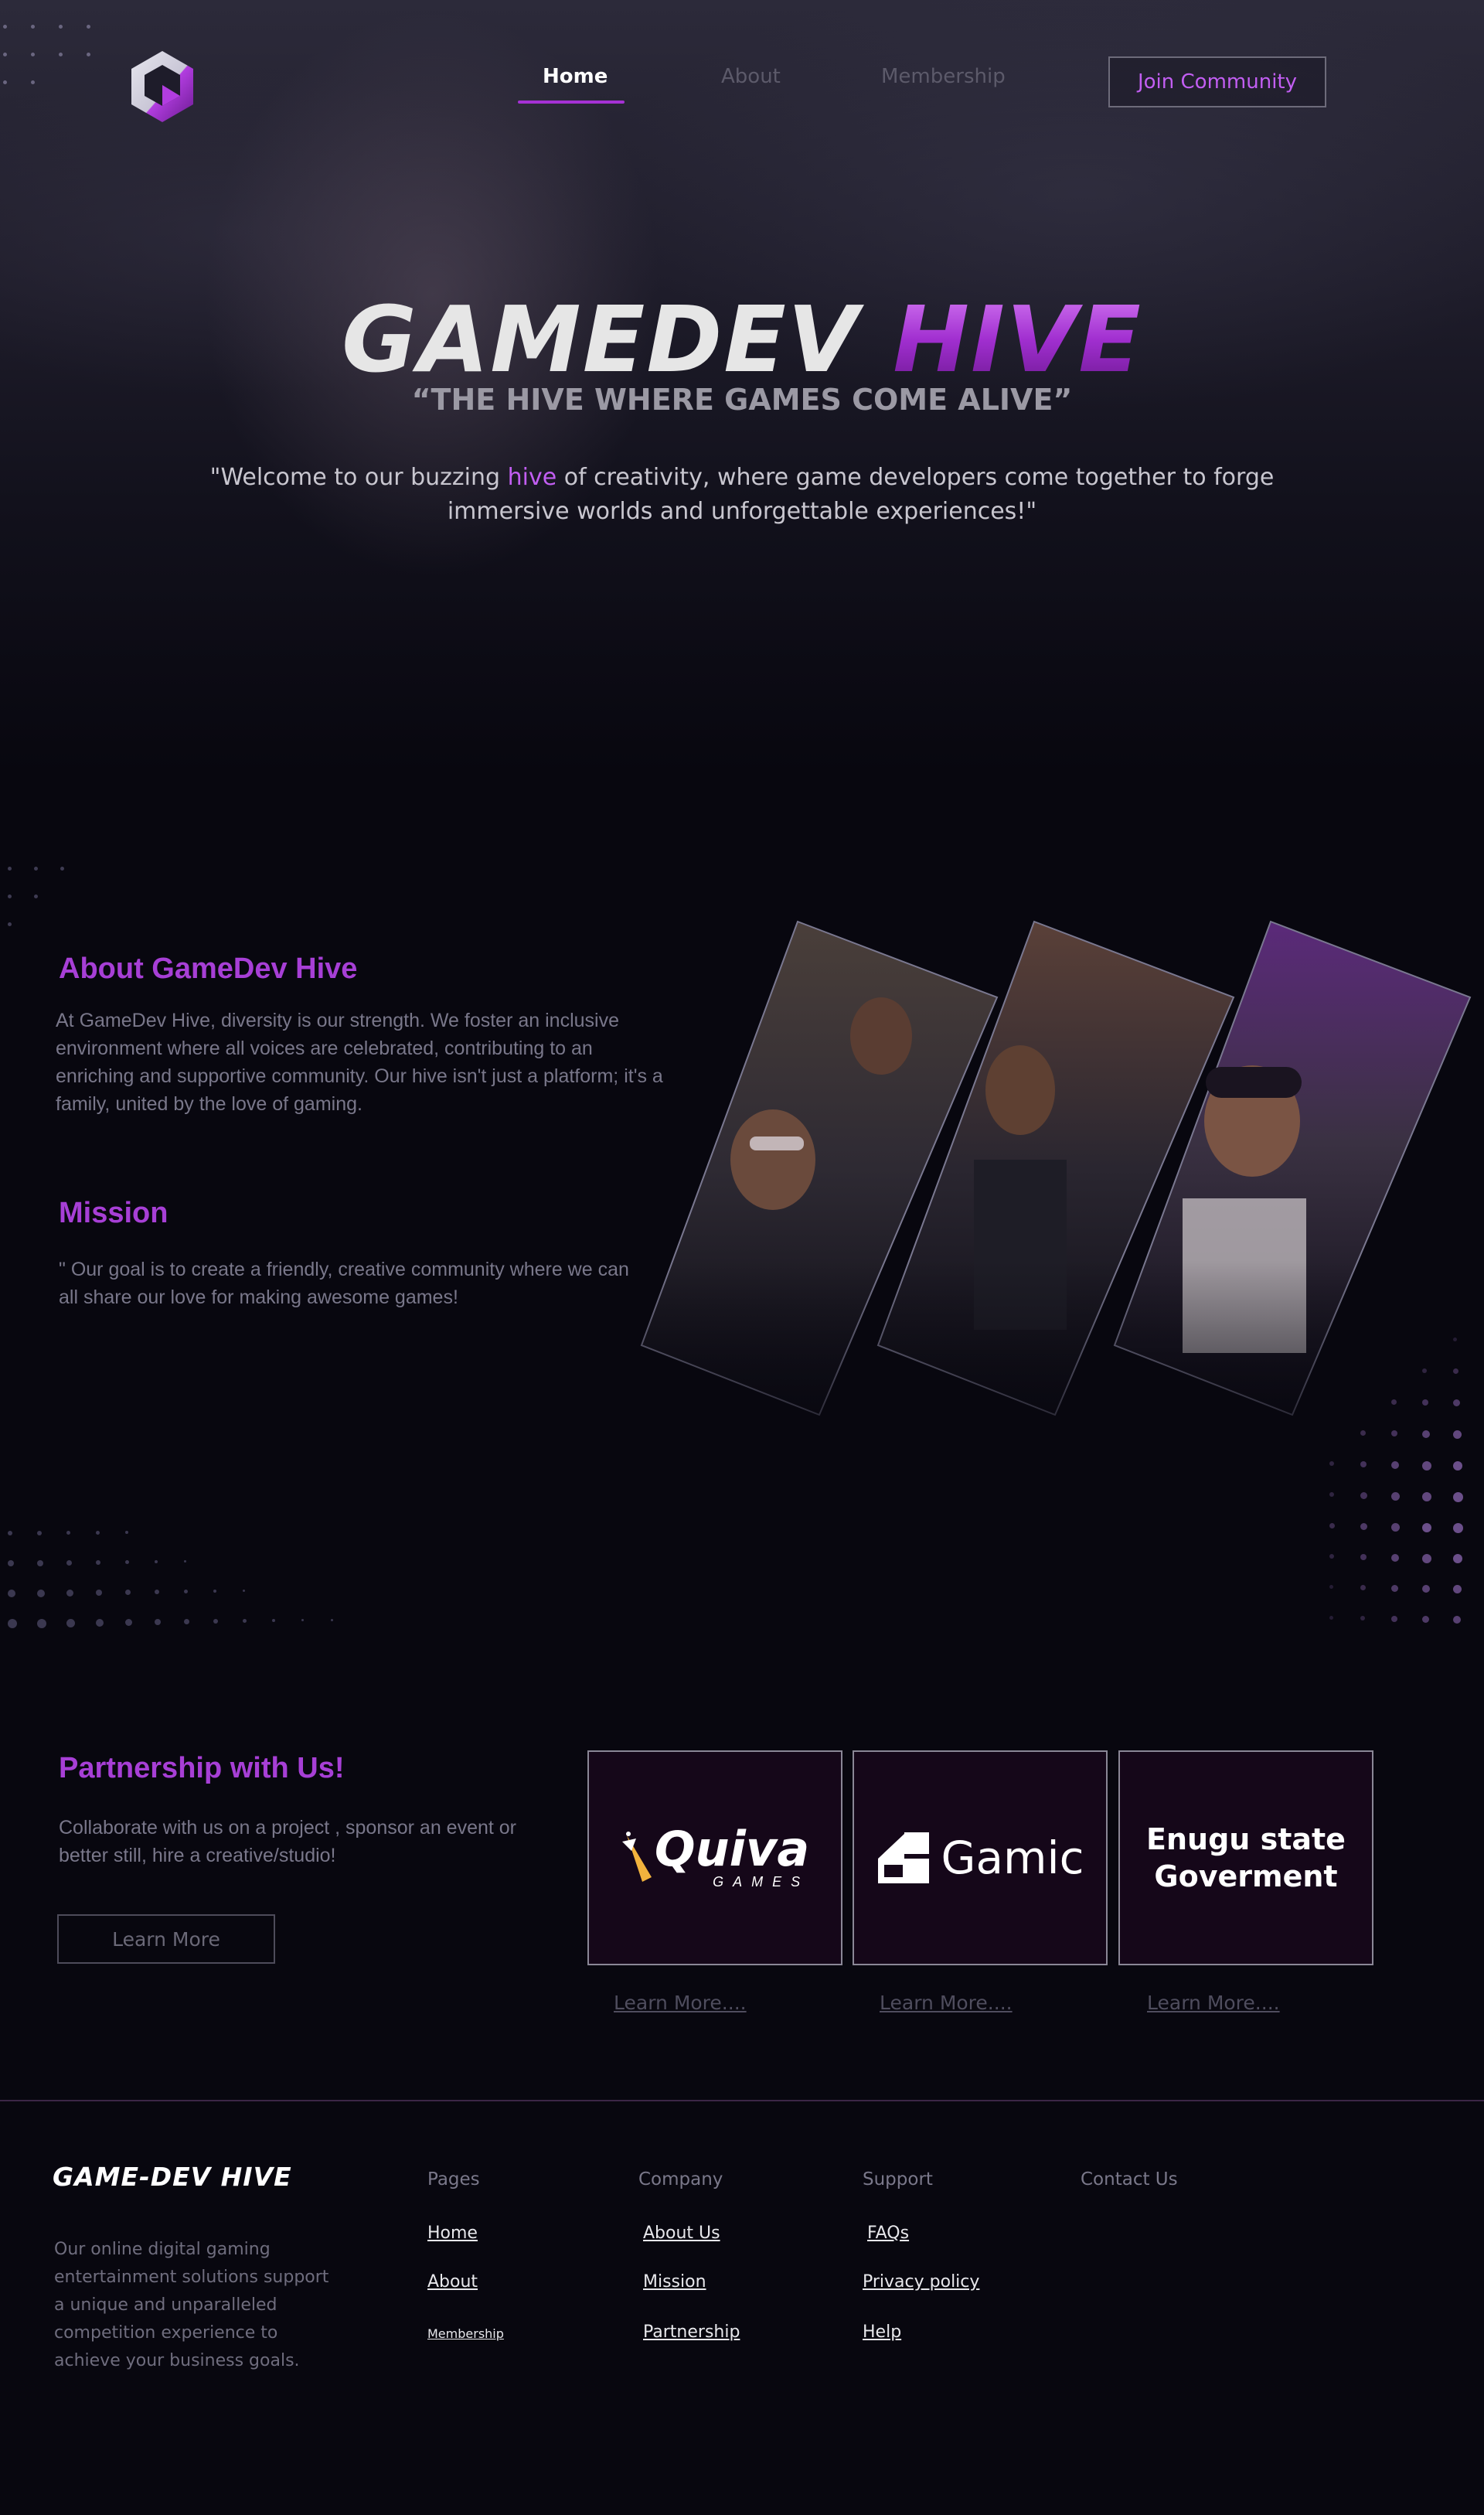  What do you see at coordinates (575, 76) in the screenshot?
I see `nav-home: Home` at bounding box center [575, 76].